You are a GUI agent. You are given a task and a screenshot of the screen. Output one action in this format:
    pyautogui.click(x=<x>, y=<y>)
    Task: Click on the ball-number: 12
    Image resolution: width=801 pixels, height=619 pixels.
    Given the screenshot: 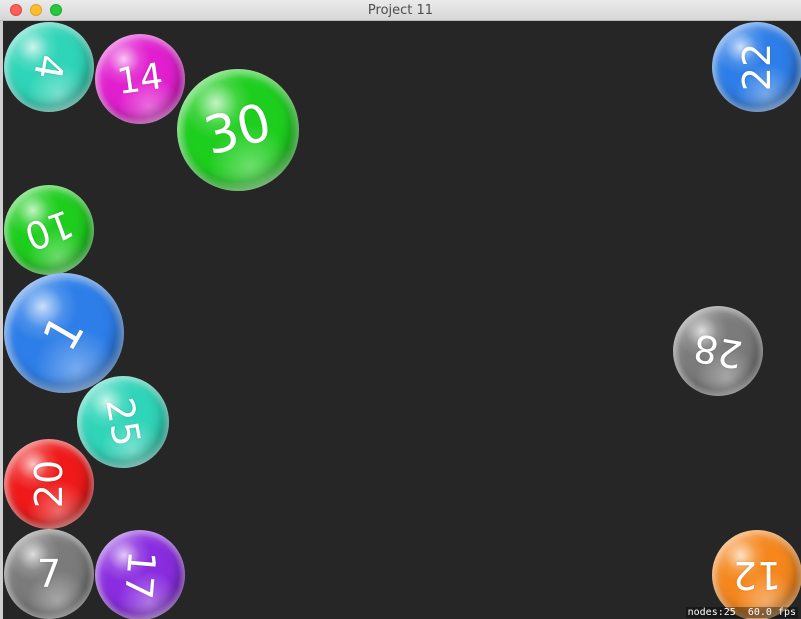 What is the action you would take?
    pyautogui.click(x=757, y=575)
    